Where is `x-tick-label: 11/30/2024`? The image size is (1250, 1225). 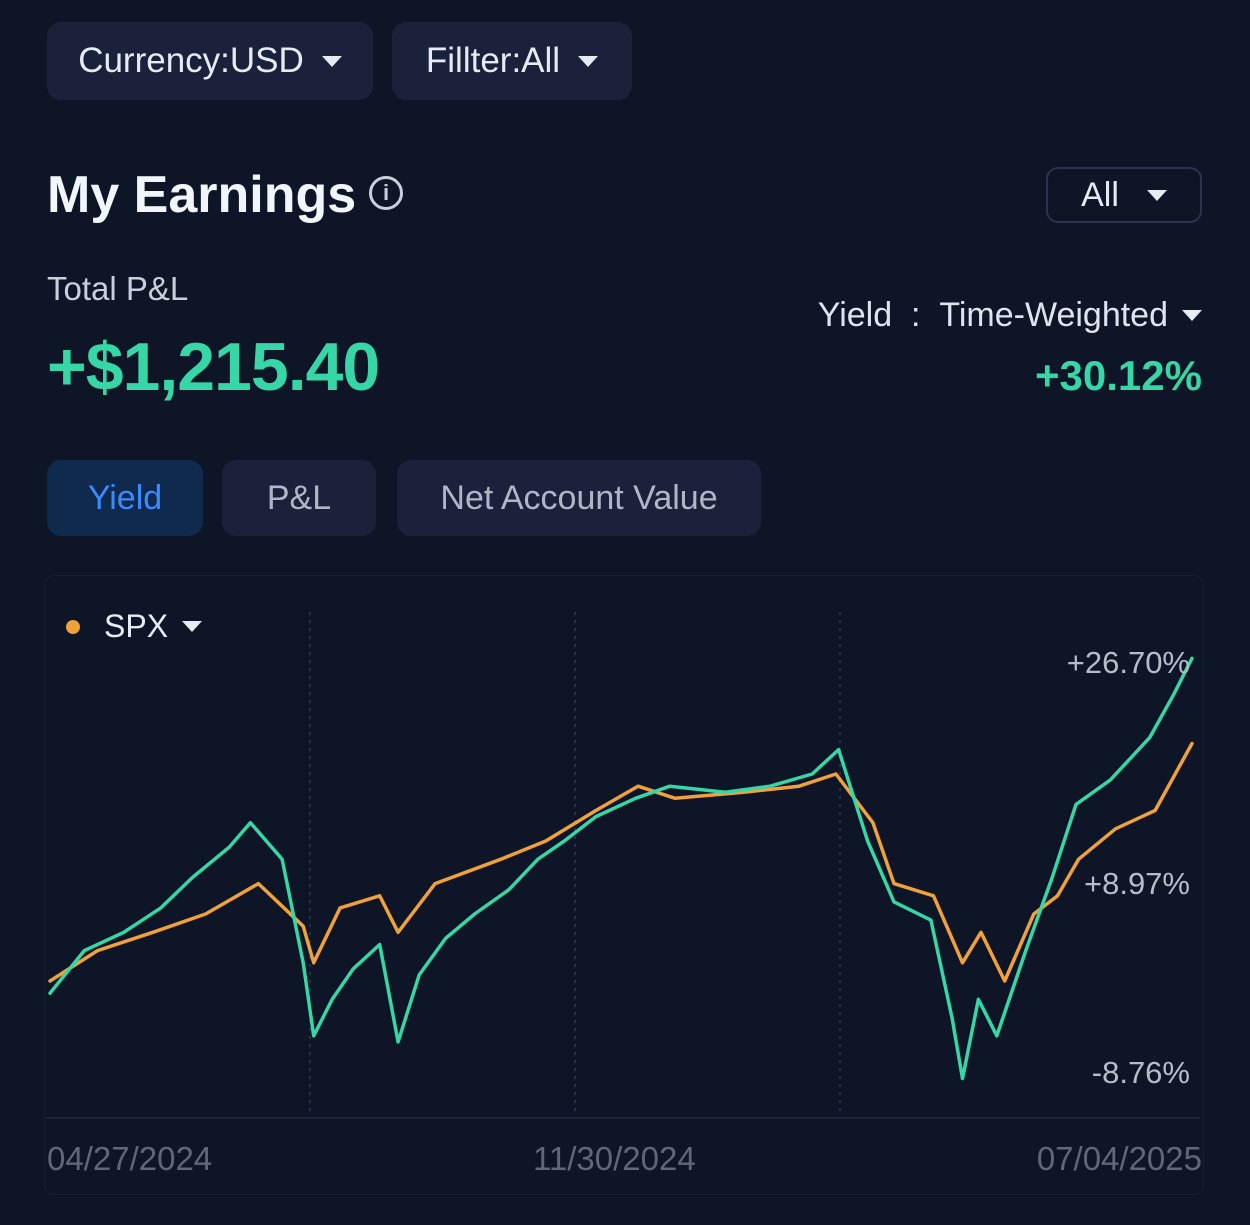 x-tick-label: 11/30/2024 is located at coordinates (614, 1158).